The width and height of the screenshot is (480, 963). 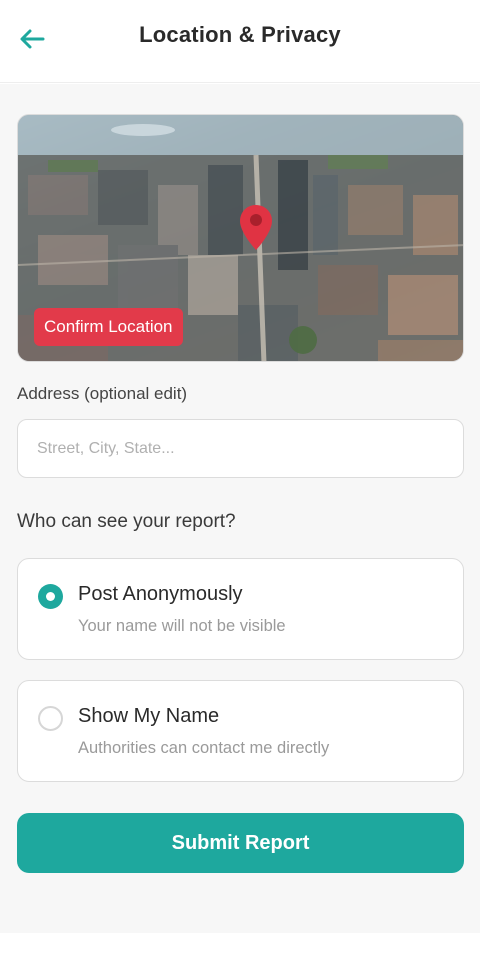 I want to click on option-description: Your name will not be visible, so click(x=182, y=626).